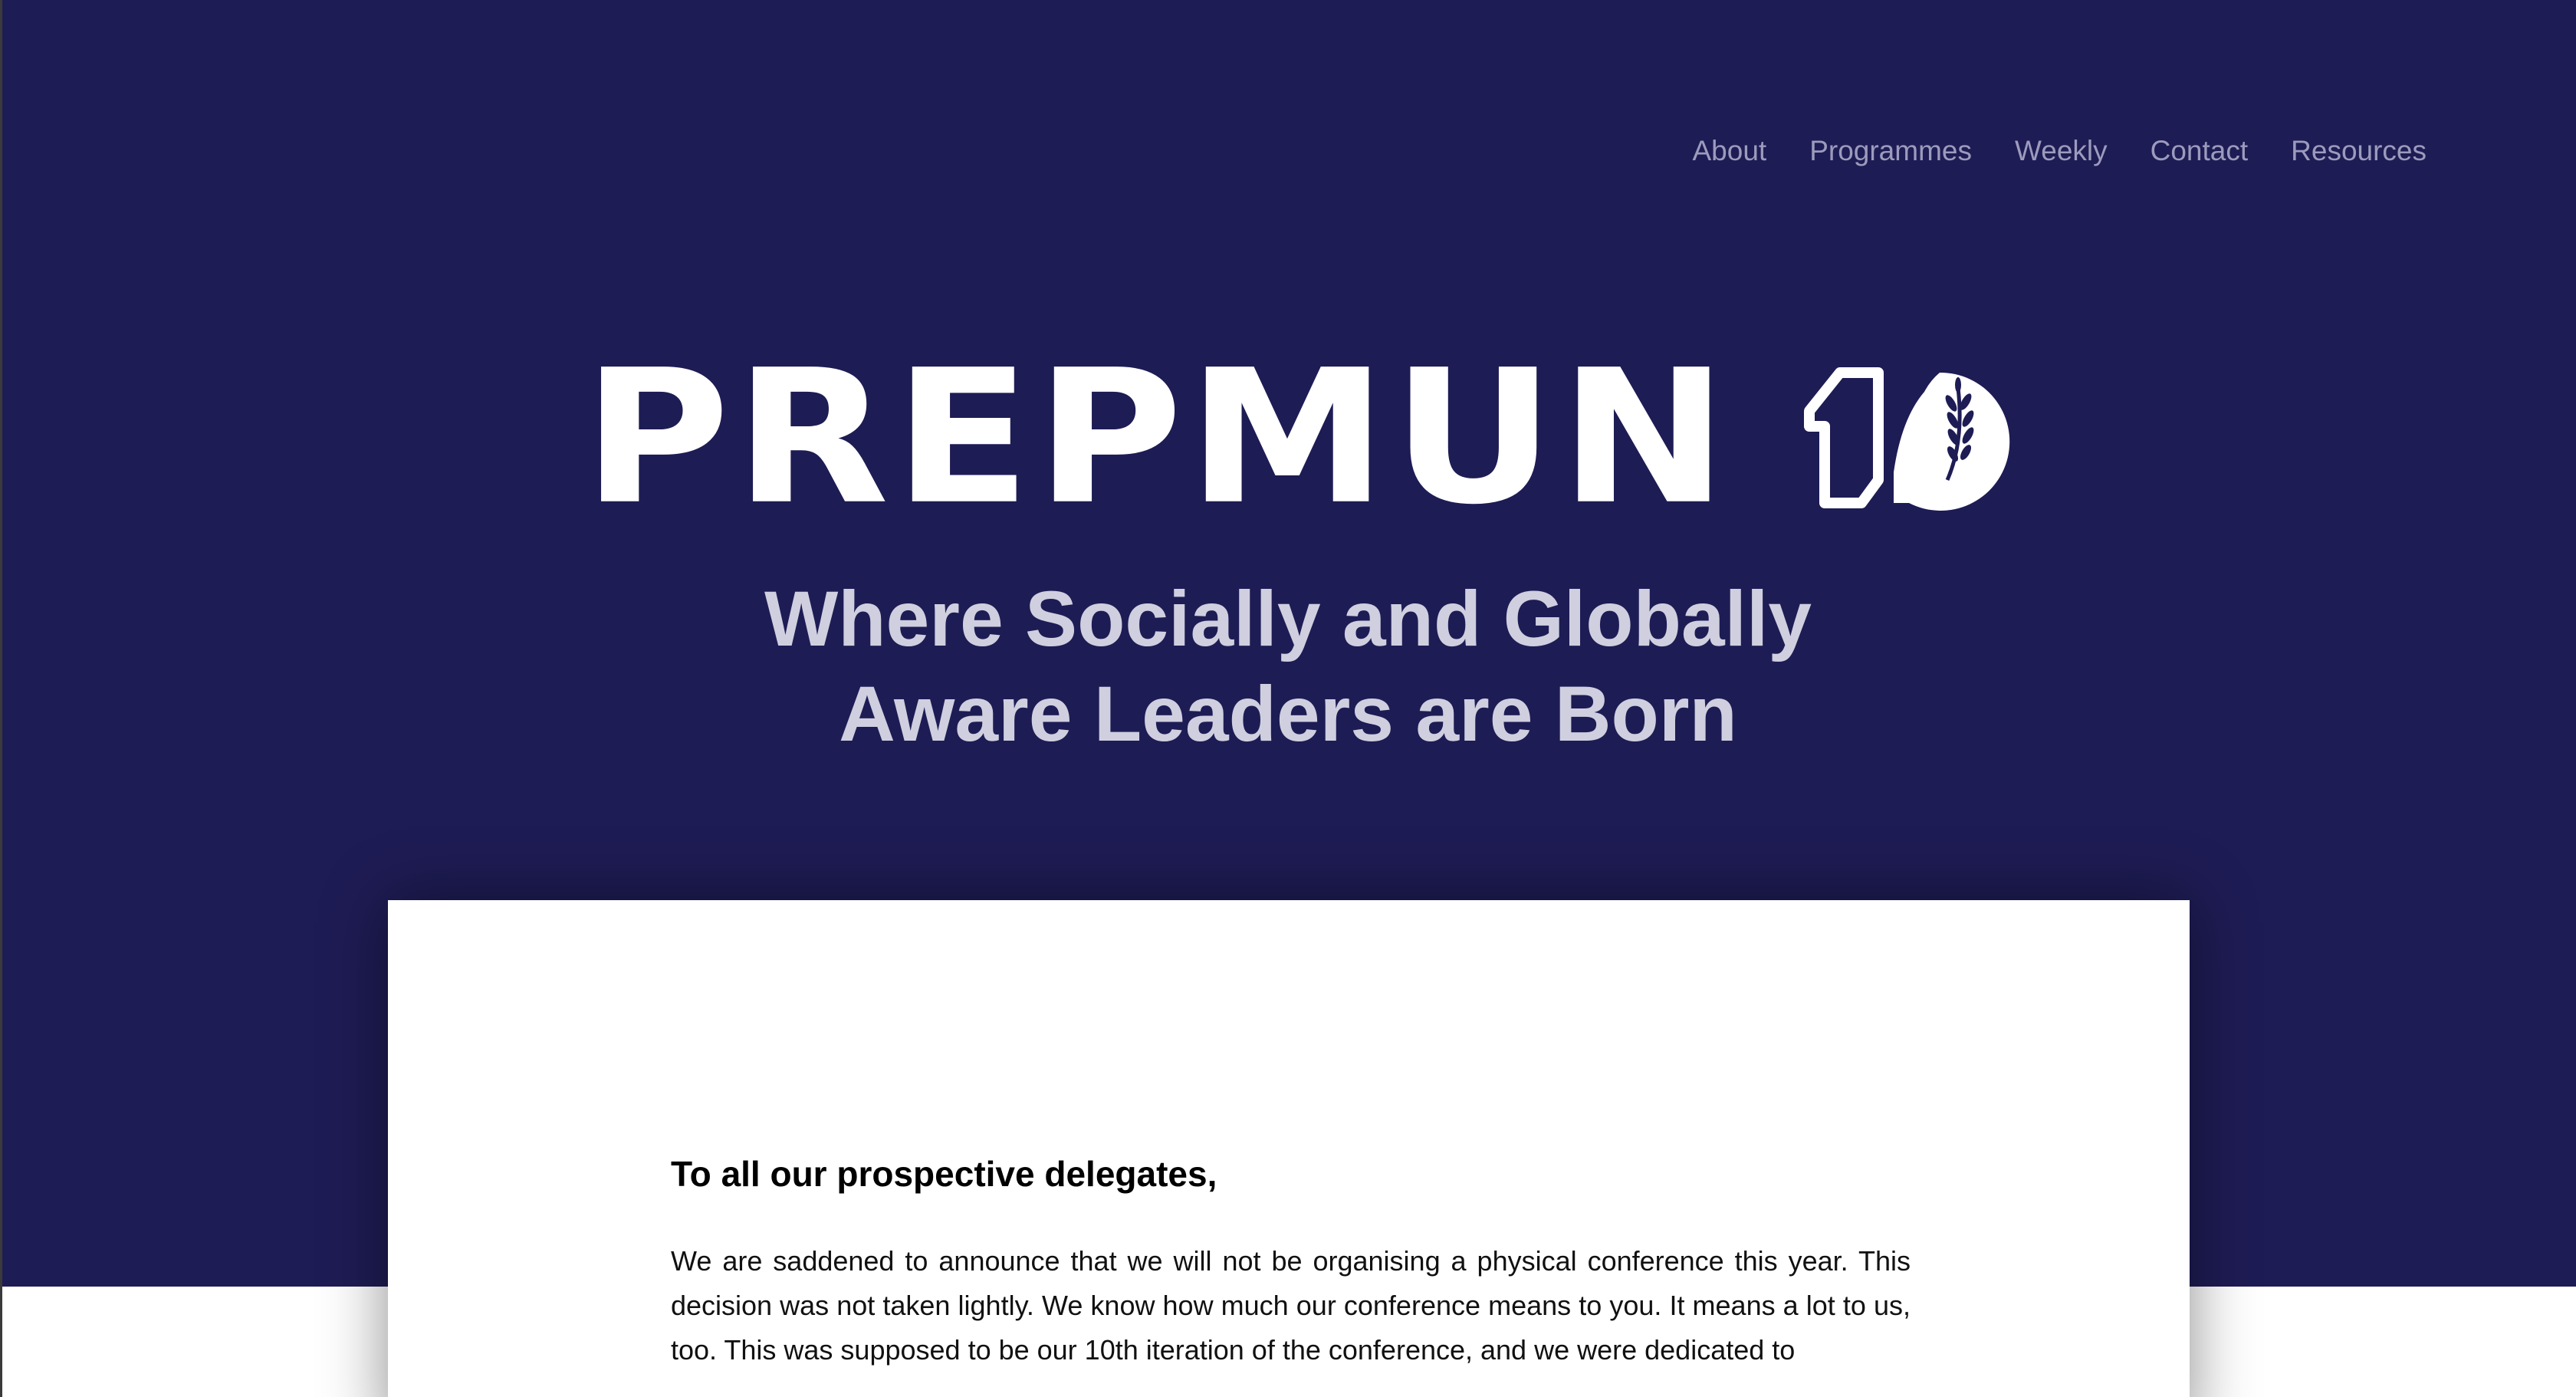 The height and width of the screenshot is (1397, 2576). What do you see at coordinates (1158, 437) in the screenshot?
I see `logo-wordmark: PREPMUN` at bounding box center [1158, 437].